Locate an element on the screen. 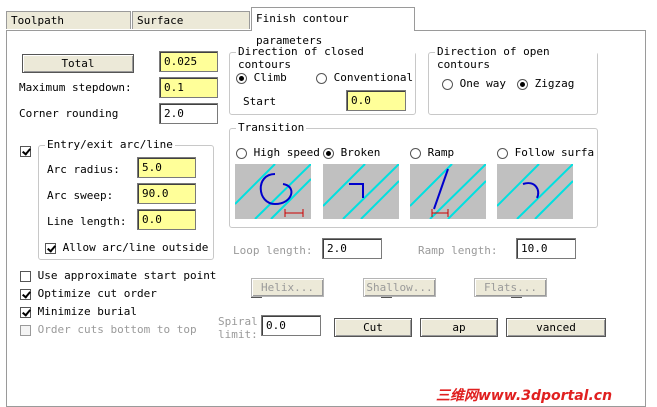  ramp-radio: Ramp is located at coordinates (432, 152).